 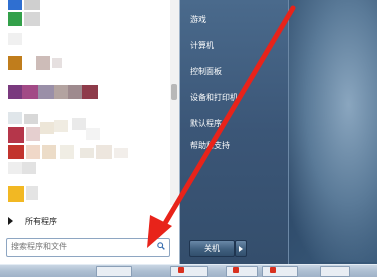 What do you see at coordinates (10, 221) in the screenshot?
I see `triangle-right-icon` at bounding box center [10, 221].